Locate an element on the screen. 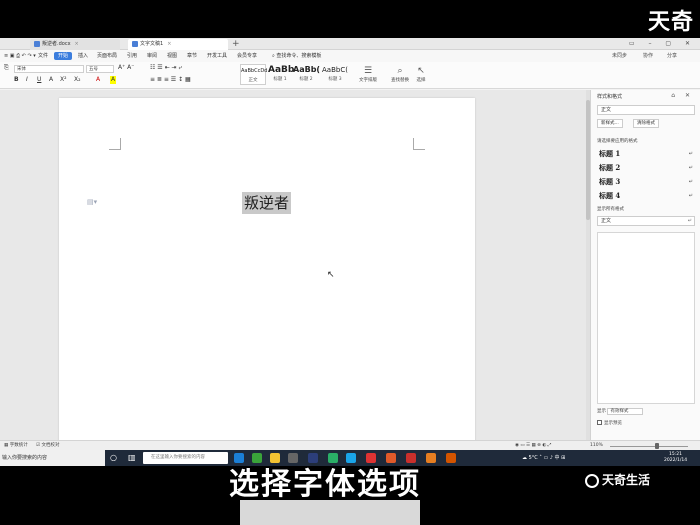  preview-checkbox is located at coordinates (599, 422).